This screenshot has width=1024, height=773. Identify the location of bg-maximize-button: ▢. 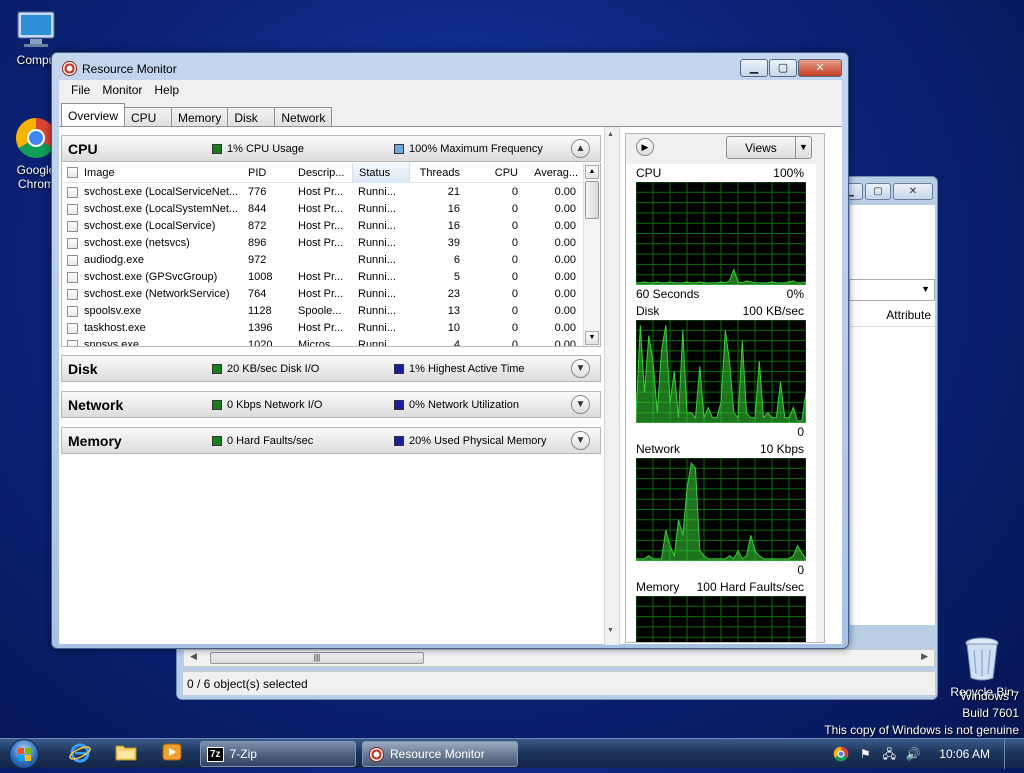
(878, 191).